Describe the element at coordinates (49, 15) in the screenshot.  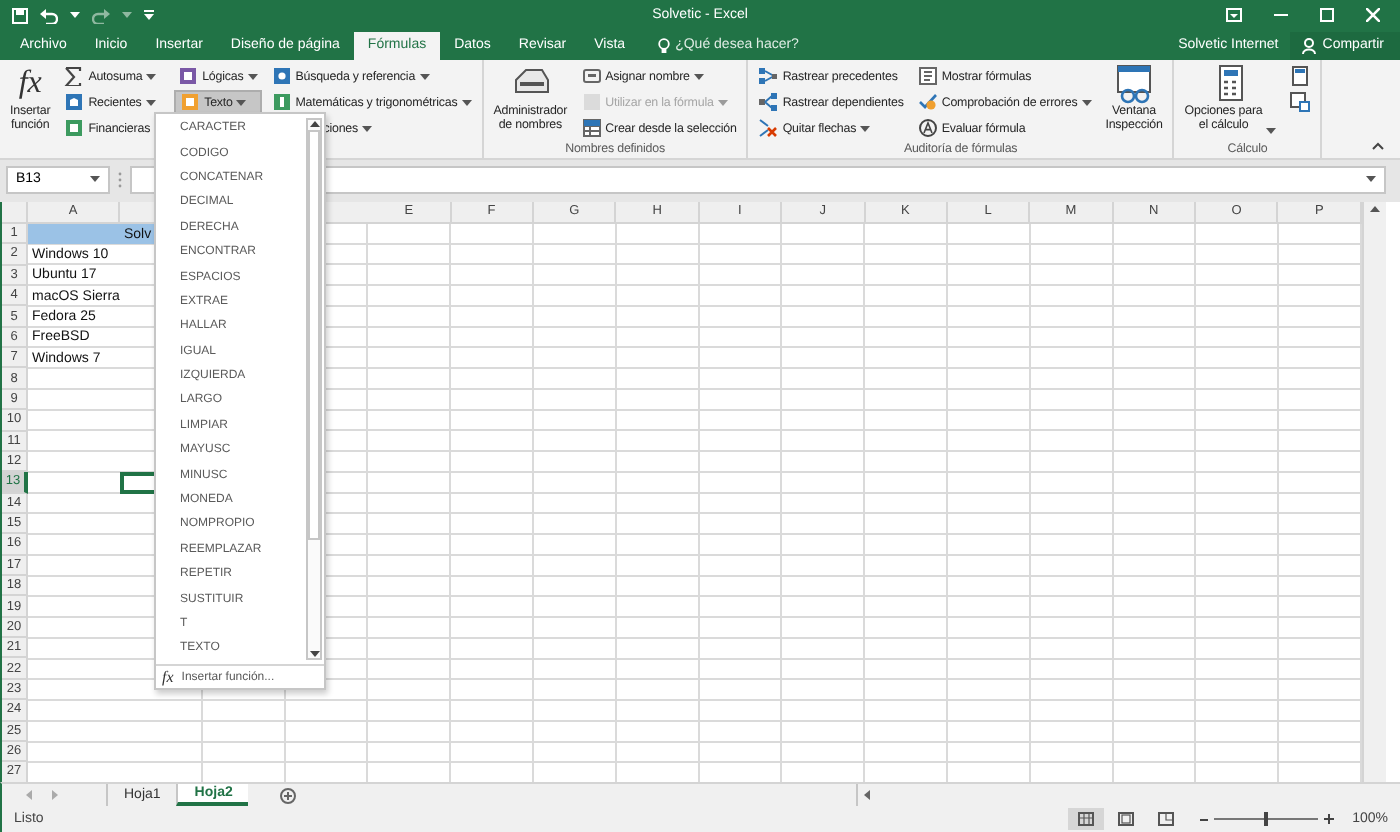
I see `undo-icon` at that location.